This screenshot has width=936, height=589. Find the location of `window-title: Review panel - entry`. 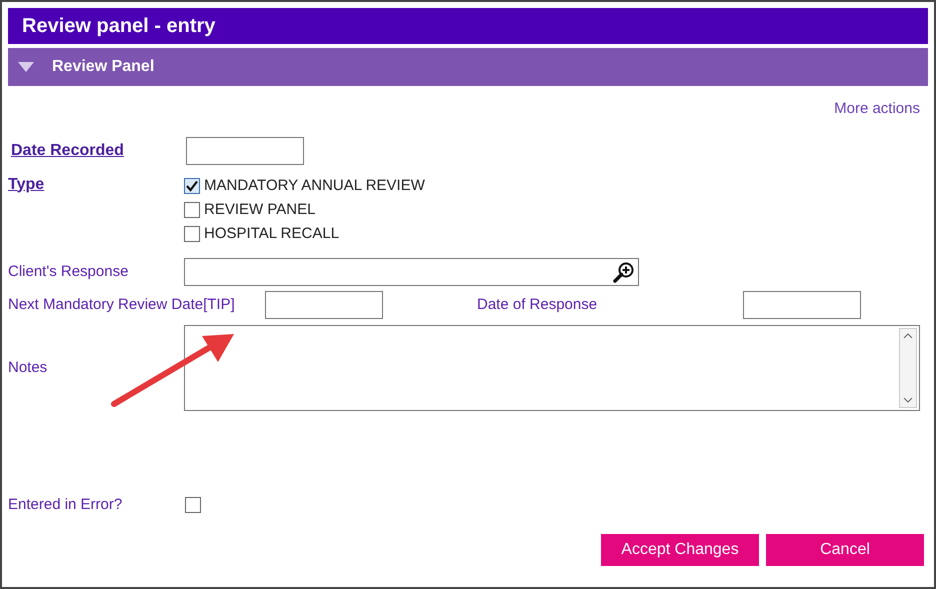

window-title: Review panel - entry is located at coordinates (468, 26).